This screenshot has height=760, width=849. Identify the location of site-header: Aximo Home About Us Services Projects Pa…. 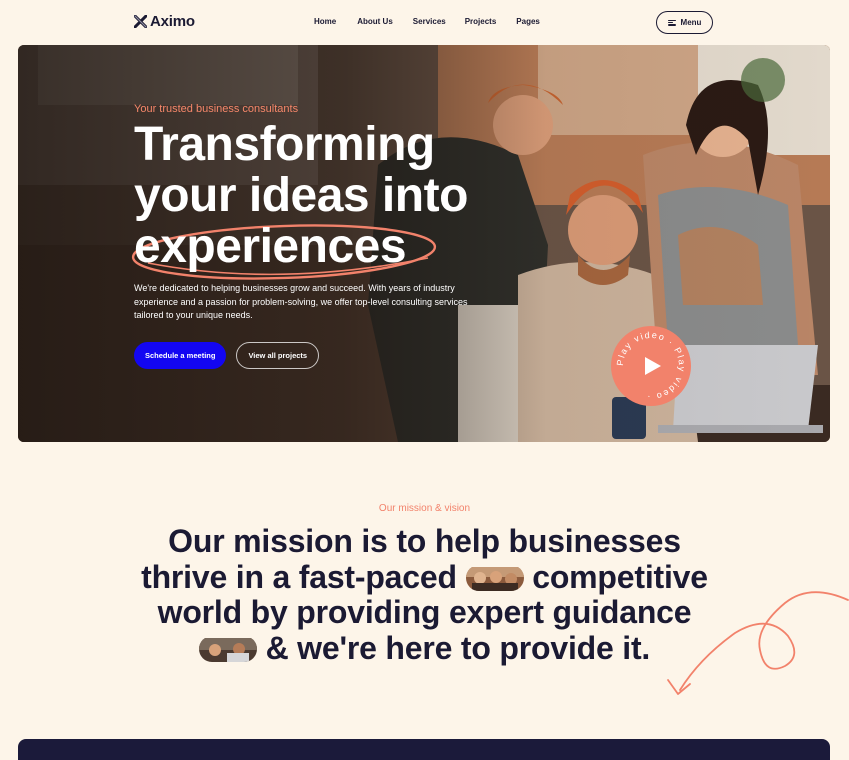
(424, 22).